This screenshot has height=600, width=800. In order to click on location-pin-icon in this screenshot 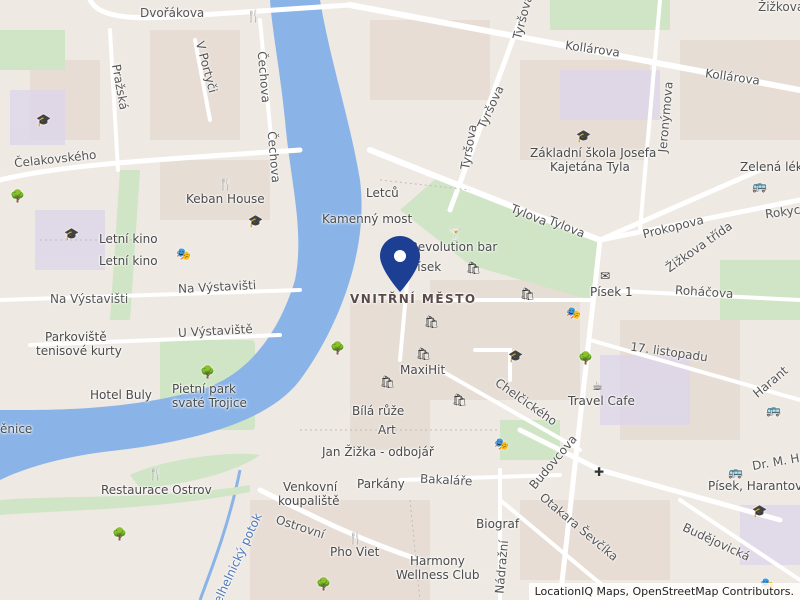, I will do `click(400, 264)`.